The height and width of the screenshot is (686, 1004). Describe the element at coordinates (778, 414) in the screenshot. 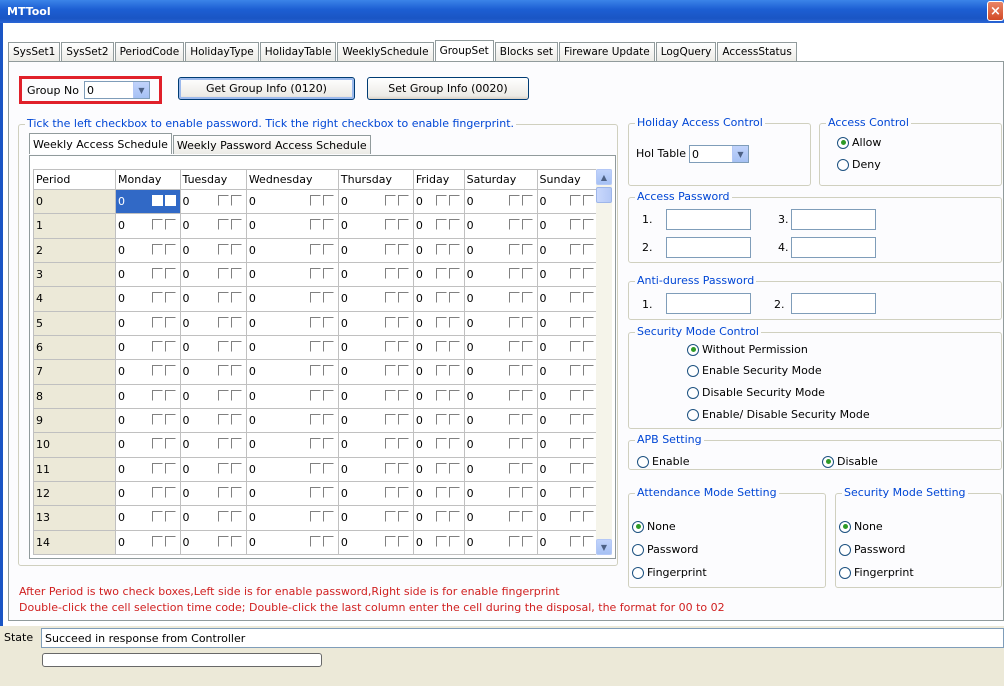

I see `enable-disable-security-mode-radio: Enable/ Disable Security Mode` at that location.